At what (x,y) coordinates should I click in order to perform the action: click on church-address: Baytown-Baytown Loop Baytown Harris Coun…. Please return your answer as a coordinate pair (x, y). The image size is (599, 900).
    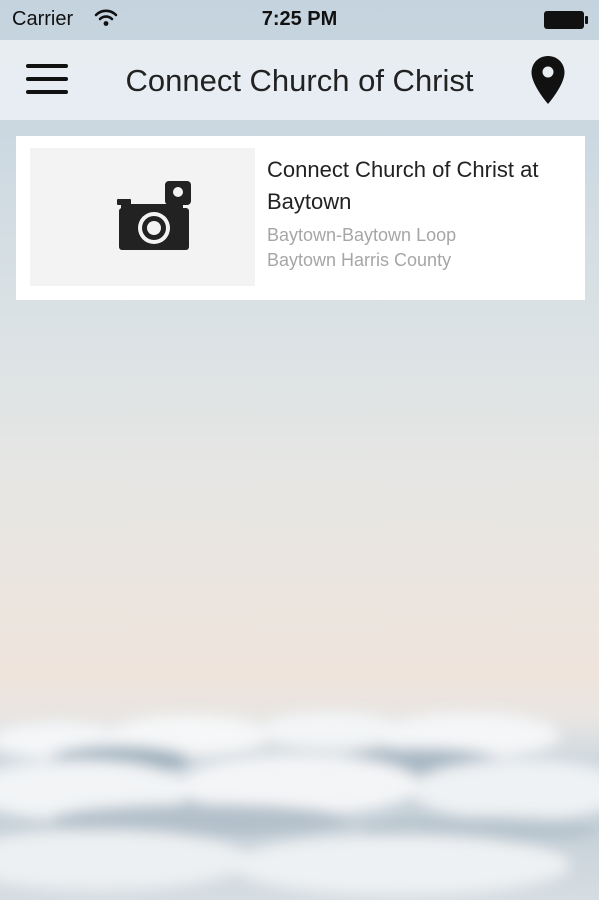
    Looking at the image, I should click on (417, 248).